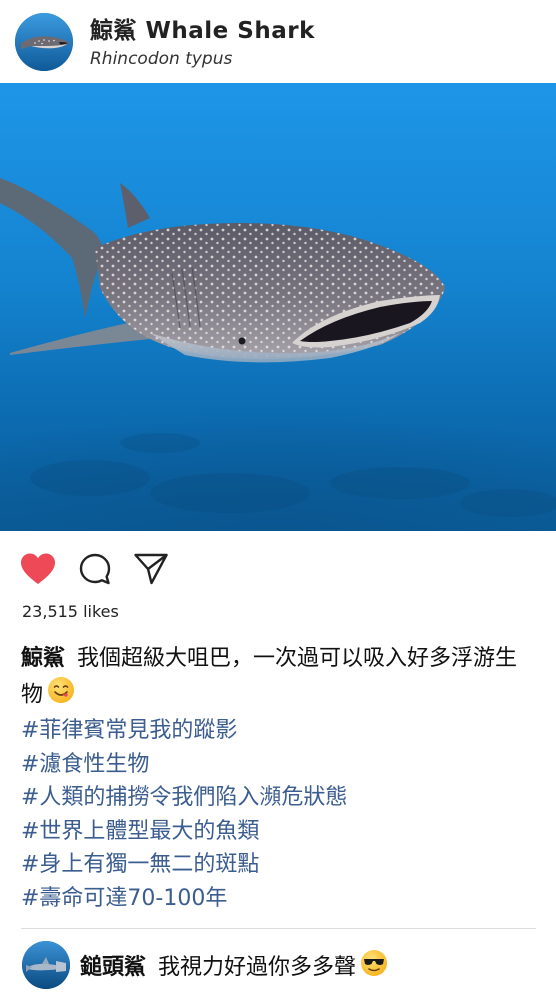 Image resolution: width=556 pixels, height=1000 pixels. I want to click on account-name: 鯨鯊 Whale Shark, so click(202, 31).